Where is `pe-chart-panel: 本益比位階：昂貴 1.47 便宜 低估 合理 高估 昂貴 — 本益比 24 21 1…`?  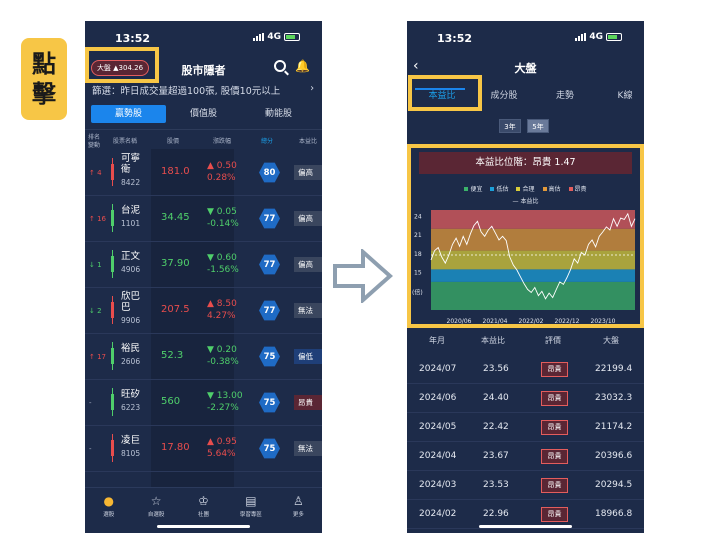 pe-chart-panel: 本益比位階：昂貴 1.47 便宜 低估 合理 高估 昂貴 — 本益比 24 21 1… is located at coordinates (525, 236).